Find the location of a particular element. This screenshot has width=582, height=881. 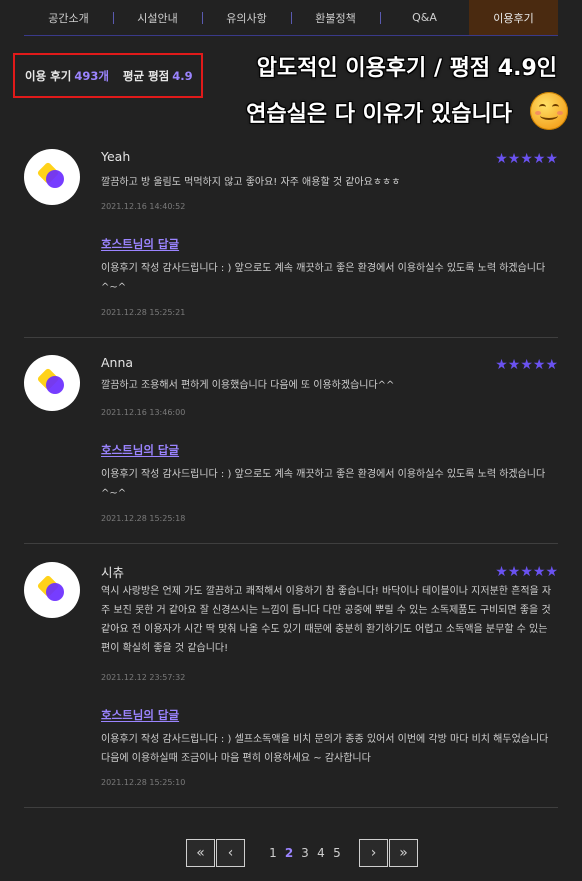

pagination: « ‹ 1 2 3 4 5 › » is located at coordinates (302, 853).